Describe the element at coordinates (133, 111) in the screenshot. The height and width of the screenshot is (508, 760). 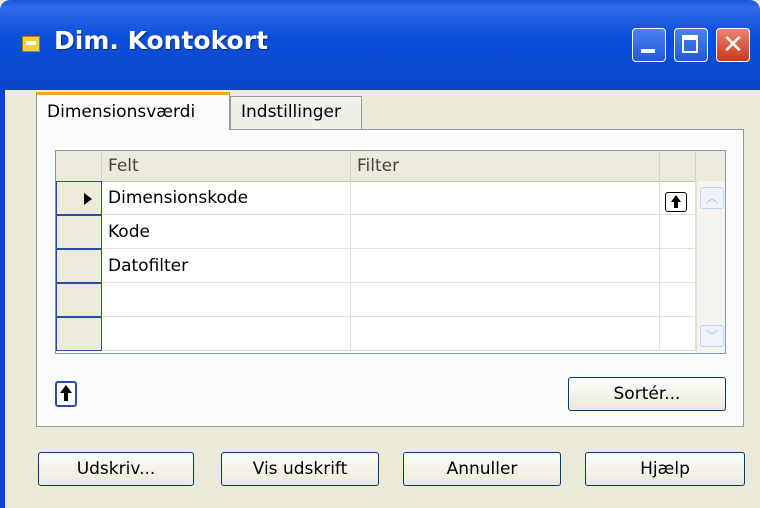
I see `tab-dimensionsvaerdi: Dimensionsværdi` at that location.